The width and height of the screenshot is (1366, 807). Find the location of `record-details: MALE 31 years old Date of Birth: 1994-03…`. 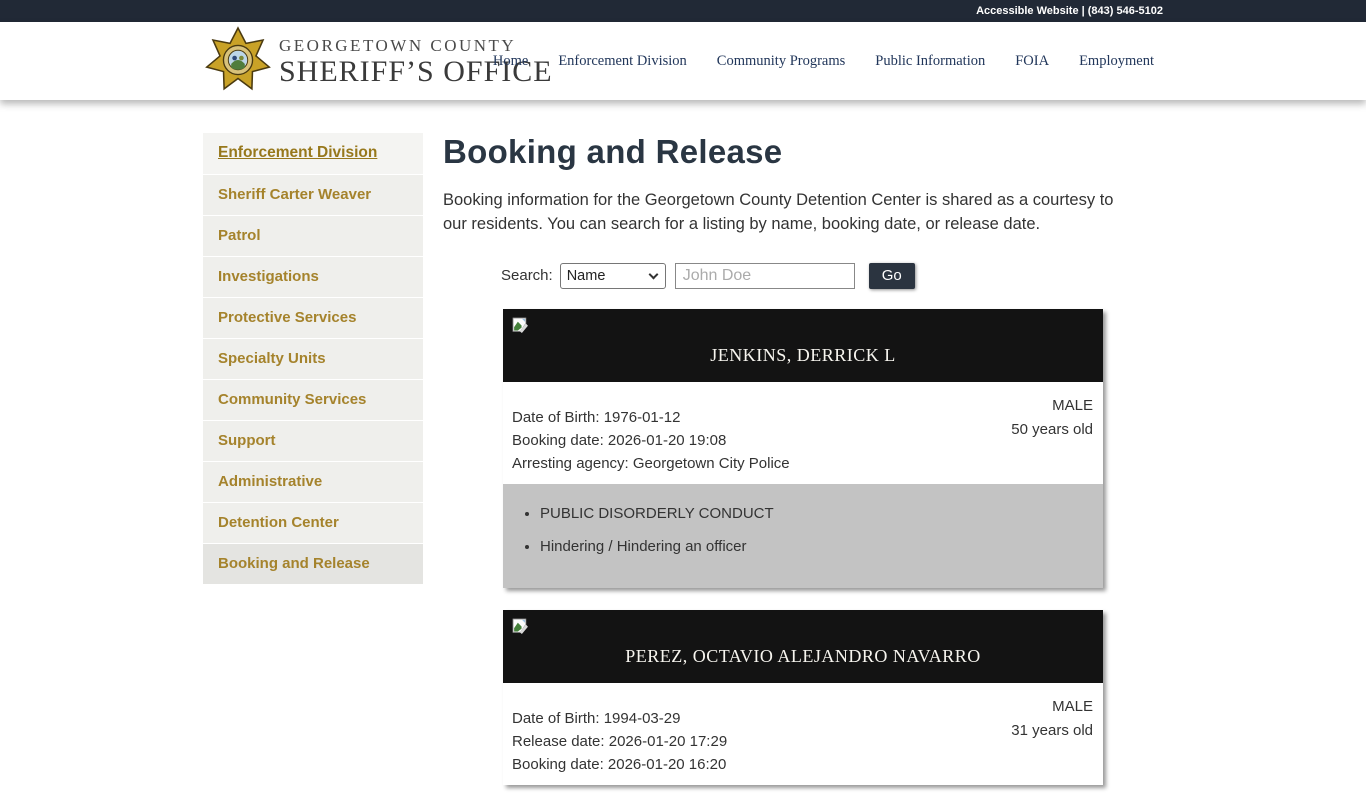

record-details: MALE 31 years old Date of Birth: 1994-03… is located at coordinates (803, 733).